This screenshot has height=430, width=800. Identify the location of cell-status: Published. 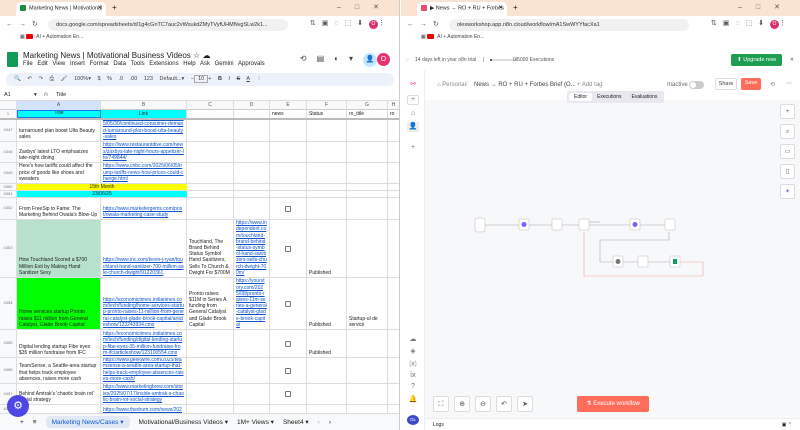
(327, 303).